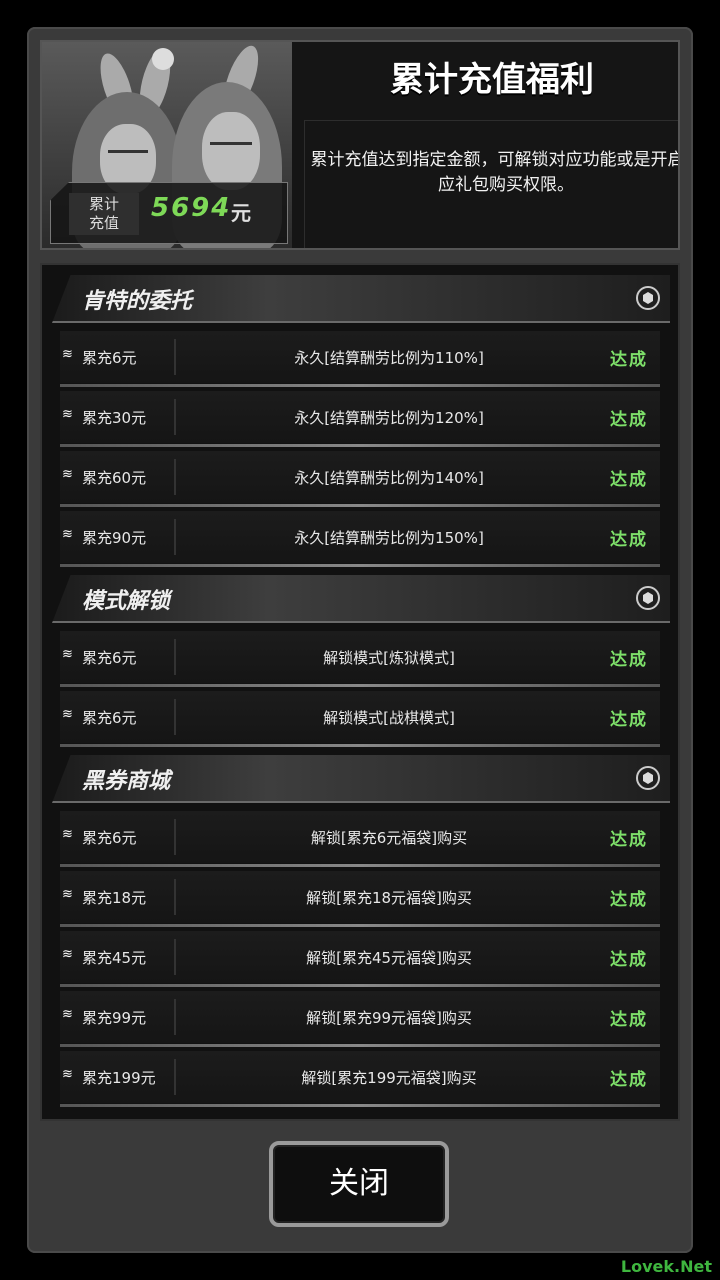 The image size is (720, 1280). I want to click on list-item: ≋ 累充6元 解锁[累充6元福袋]购买 达成, so click(360, 839).